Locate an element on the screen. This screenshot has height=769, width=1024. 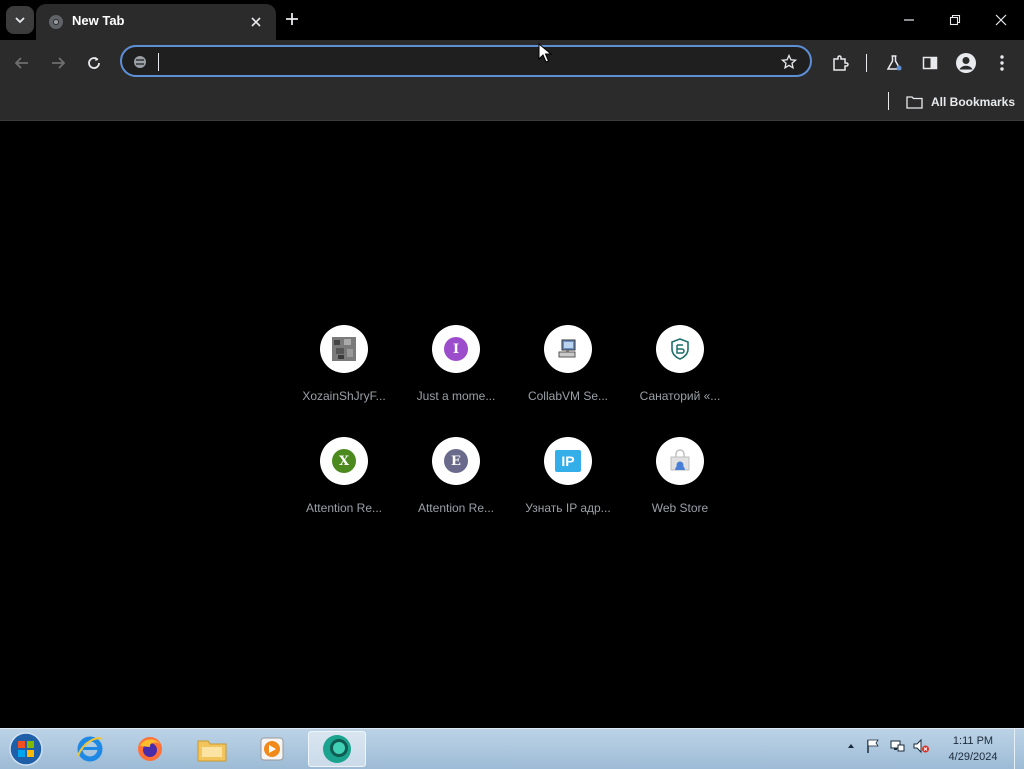
minimize-button is located at coordinates (909, 20).